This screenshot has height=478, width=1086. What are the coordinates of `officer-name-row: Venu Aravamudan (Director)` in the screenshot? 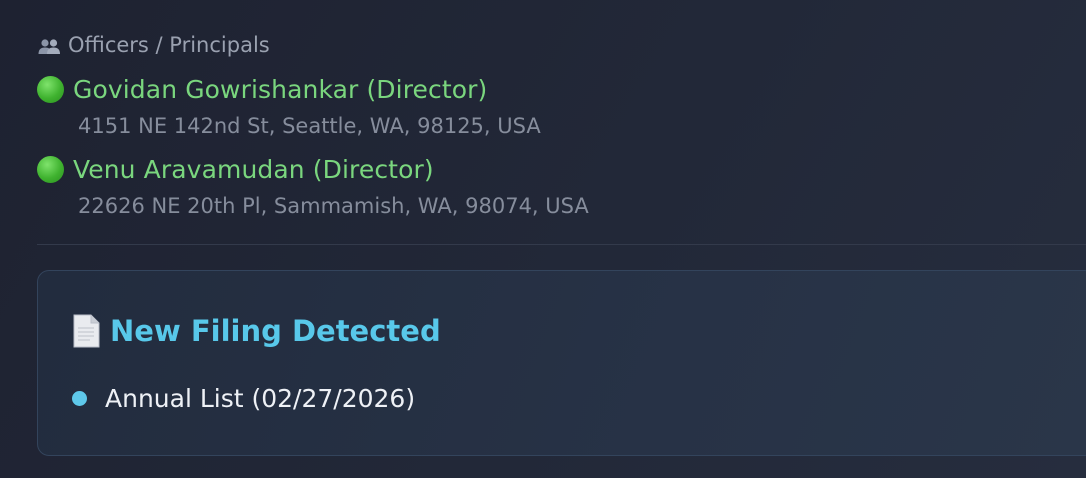 It's located at (561, 169).